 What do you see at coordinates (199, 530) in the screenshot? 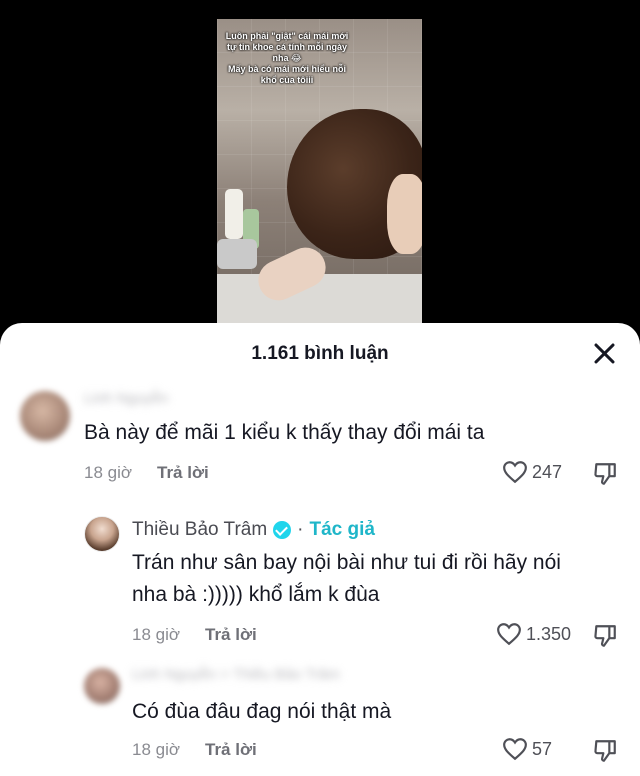
I see `comment-username: Thiều Bảo Trâm` at bounding box center [199, 530].